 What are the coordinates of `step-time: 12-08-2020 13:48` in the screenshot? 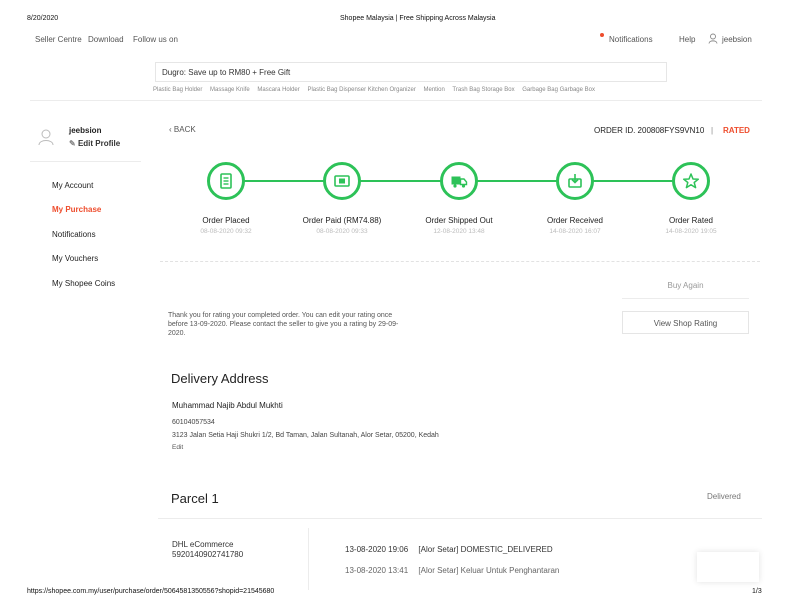 It's located at (459, 231).